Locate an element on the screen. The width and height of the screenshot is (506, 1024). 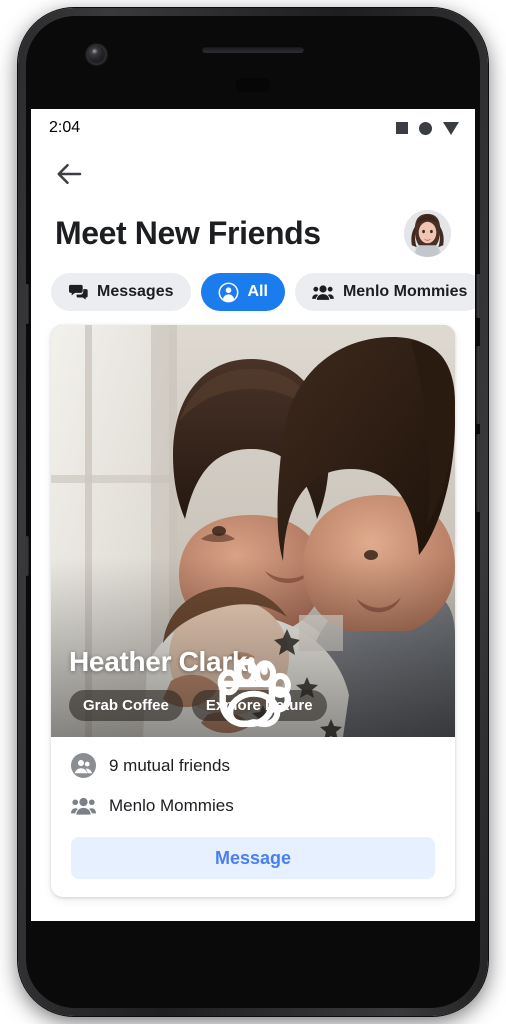
friends-circle-icon is located at coordinates (83, 765).